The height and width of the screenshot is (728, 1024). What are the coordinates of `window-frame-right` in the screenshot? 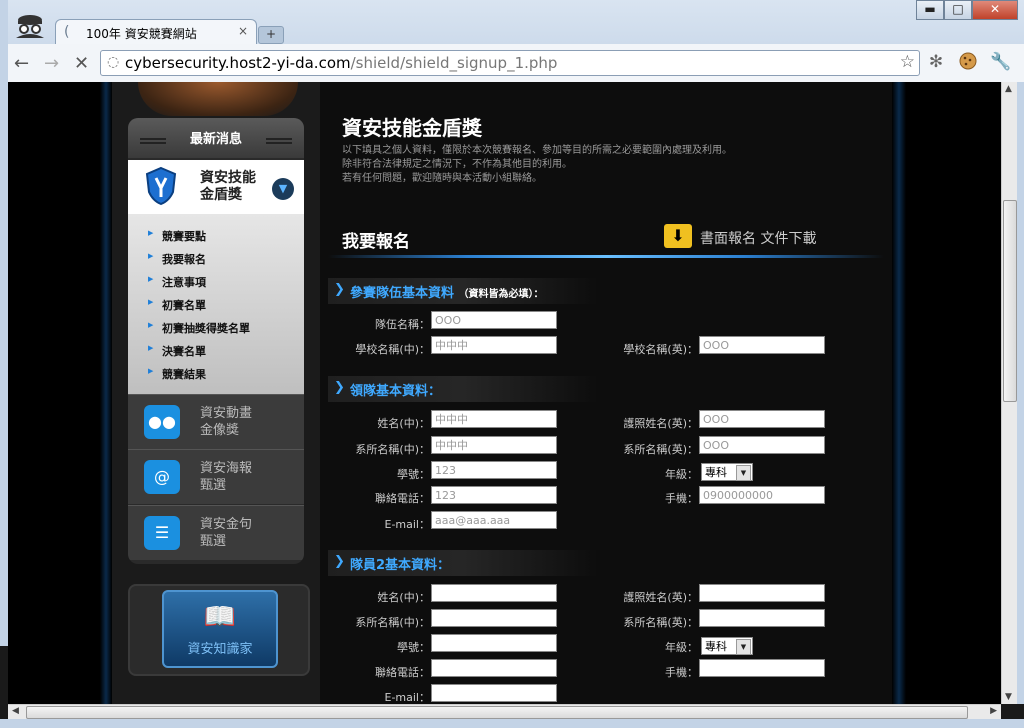 It's located at (1020, 393).